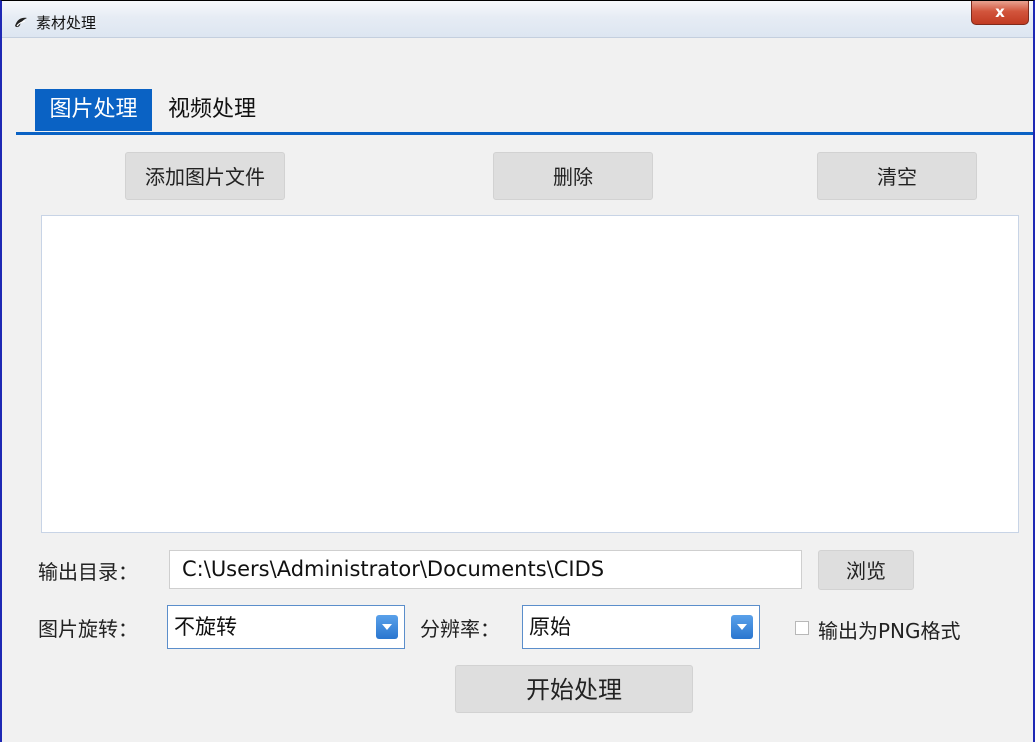  Describe the element at coordinates (212, 110) in the screenshot. I see `tab-video-processing: 视频处理` at that location.